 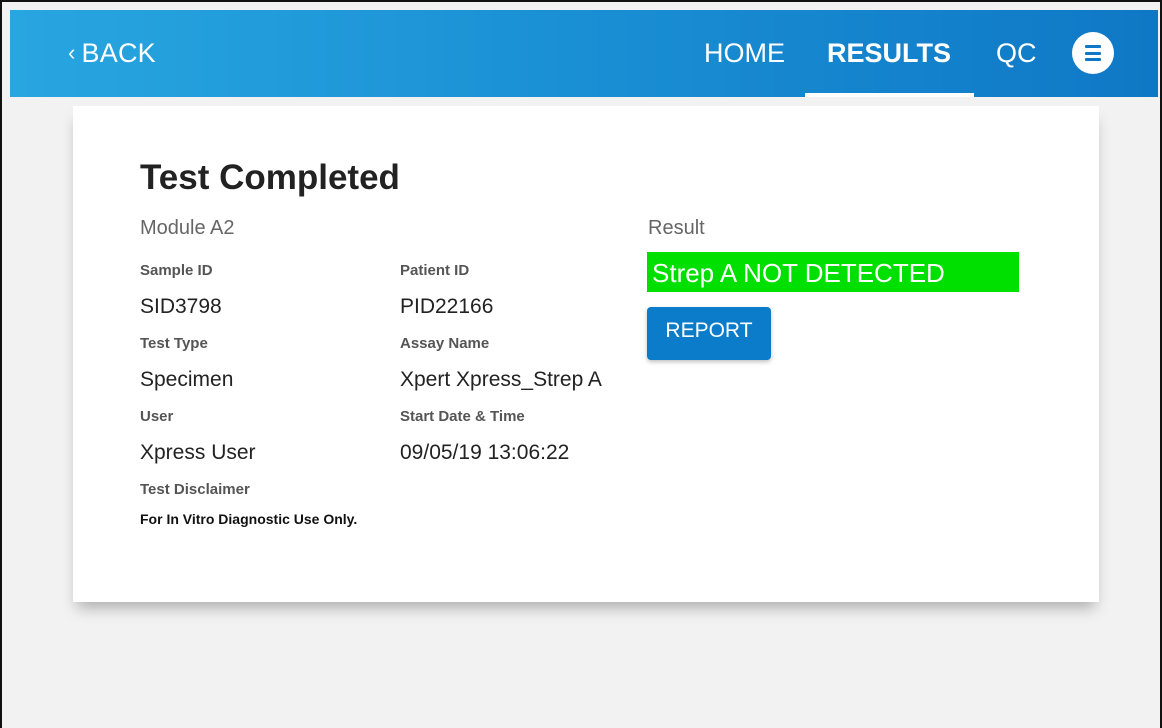 I want to click on report-button: REPORT, so click(x=709, y=333).